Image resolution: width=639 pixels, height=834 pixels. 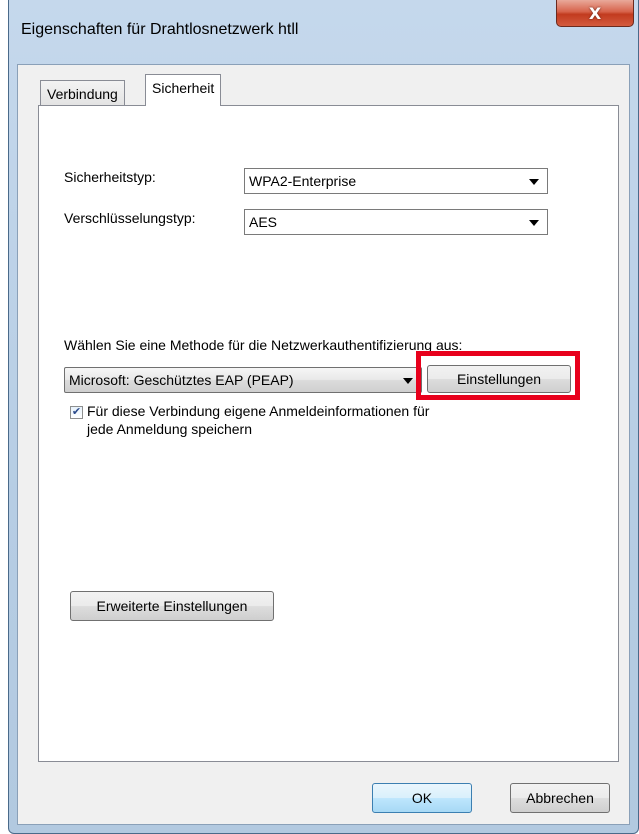 I want to click on checkmark-icon: ✔, so click(x=76, y=412).